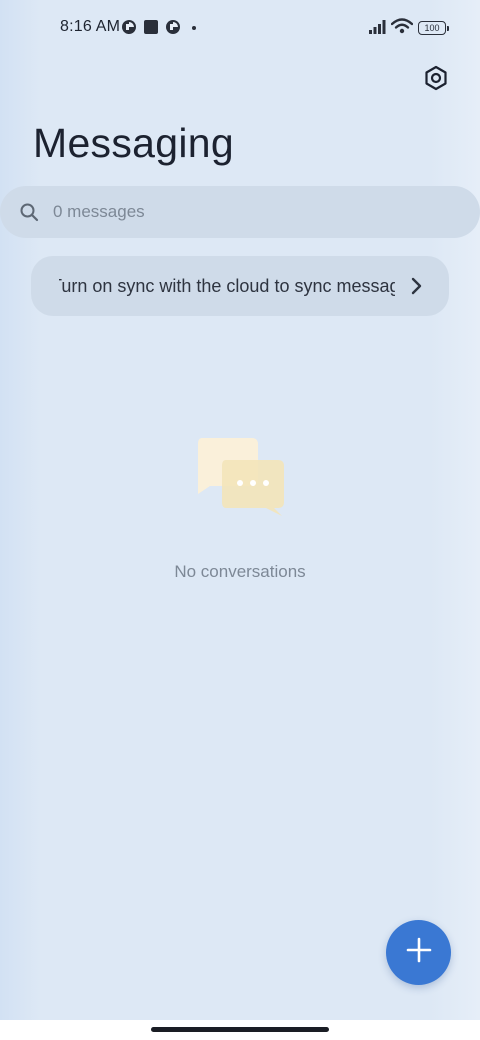  Describe the element at coordinates (402, 28) in the screenshot. I see `wifi-icon` at that location.